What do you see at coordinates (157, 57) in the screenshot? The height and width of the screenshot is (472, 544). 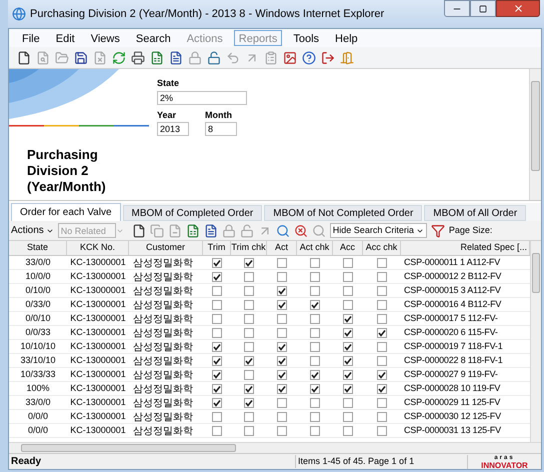 I see `spreadsheet-icon` at bounding box center [157, 57].